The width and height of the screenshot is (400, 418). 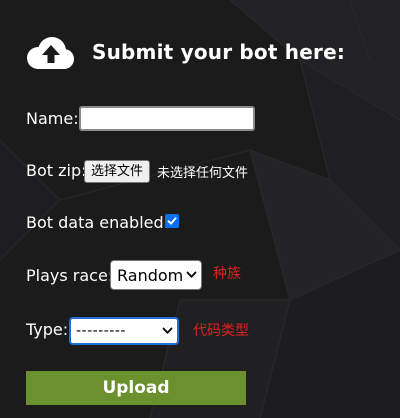 I want to click on file-status-text: 未选择任何文件, so click(x=203, y=173).